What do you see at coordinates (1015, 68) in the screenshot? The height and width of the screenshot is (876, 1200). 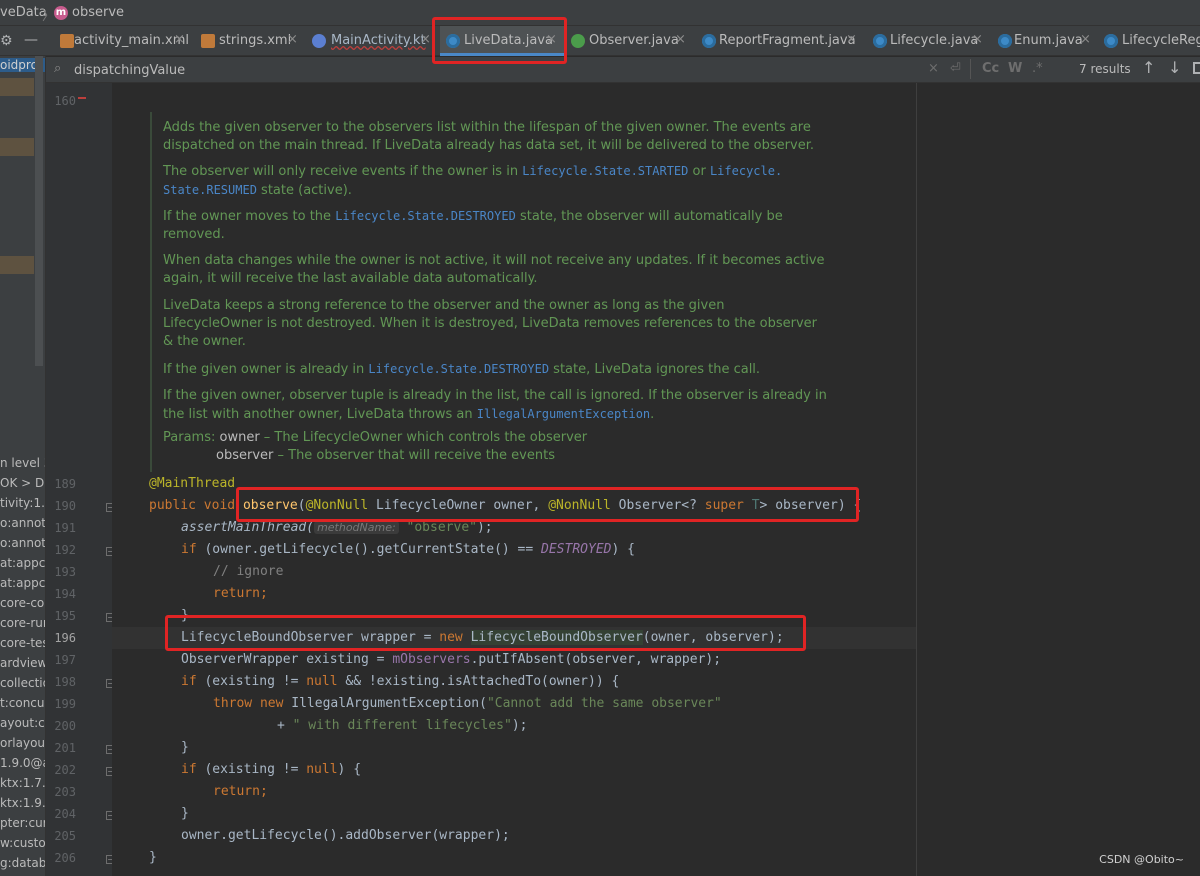 I see `whole-word-toggle: W` at bounding box center [1015, 68].